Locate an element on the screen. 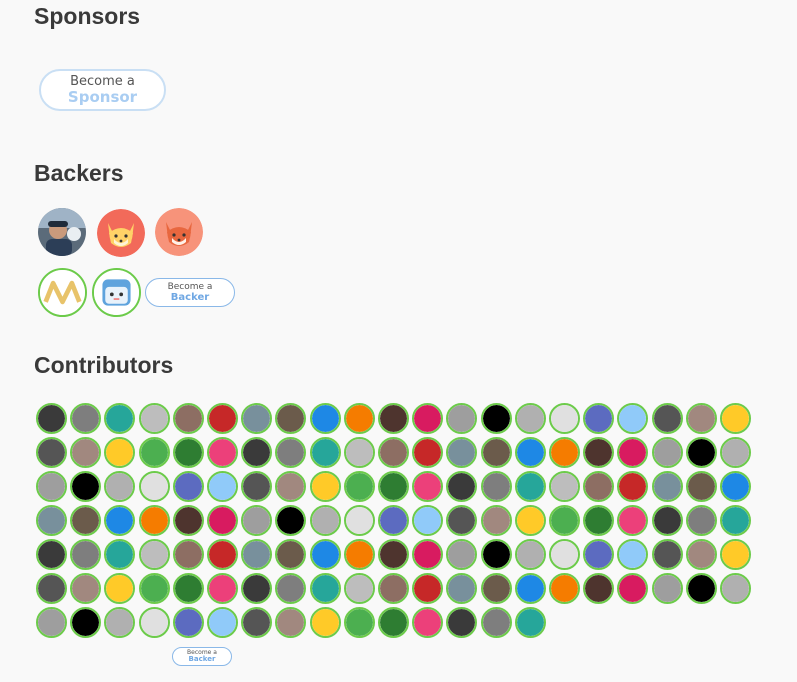  backer-wave-logo-avatar is located at coordinates (62, 292).